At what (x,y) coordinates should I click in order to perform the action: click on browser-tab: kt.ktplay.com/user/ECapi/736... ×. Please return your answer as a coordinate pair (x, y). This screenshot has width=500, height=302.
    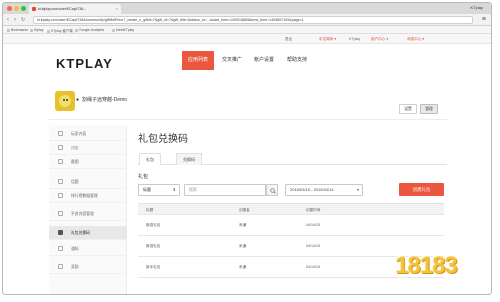
    Looking at the image, I should click on (75, 9).